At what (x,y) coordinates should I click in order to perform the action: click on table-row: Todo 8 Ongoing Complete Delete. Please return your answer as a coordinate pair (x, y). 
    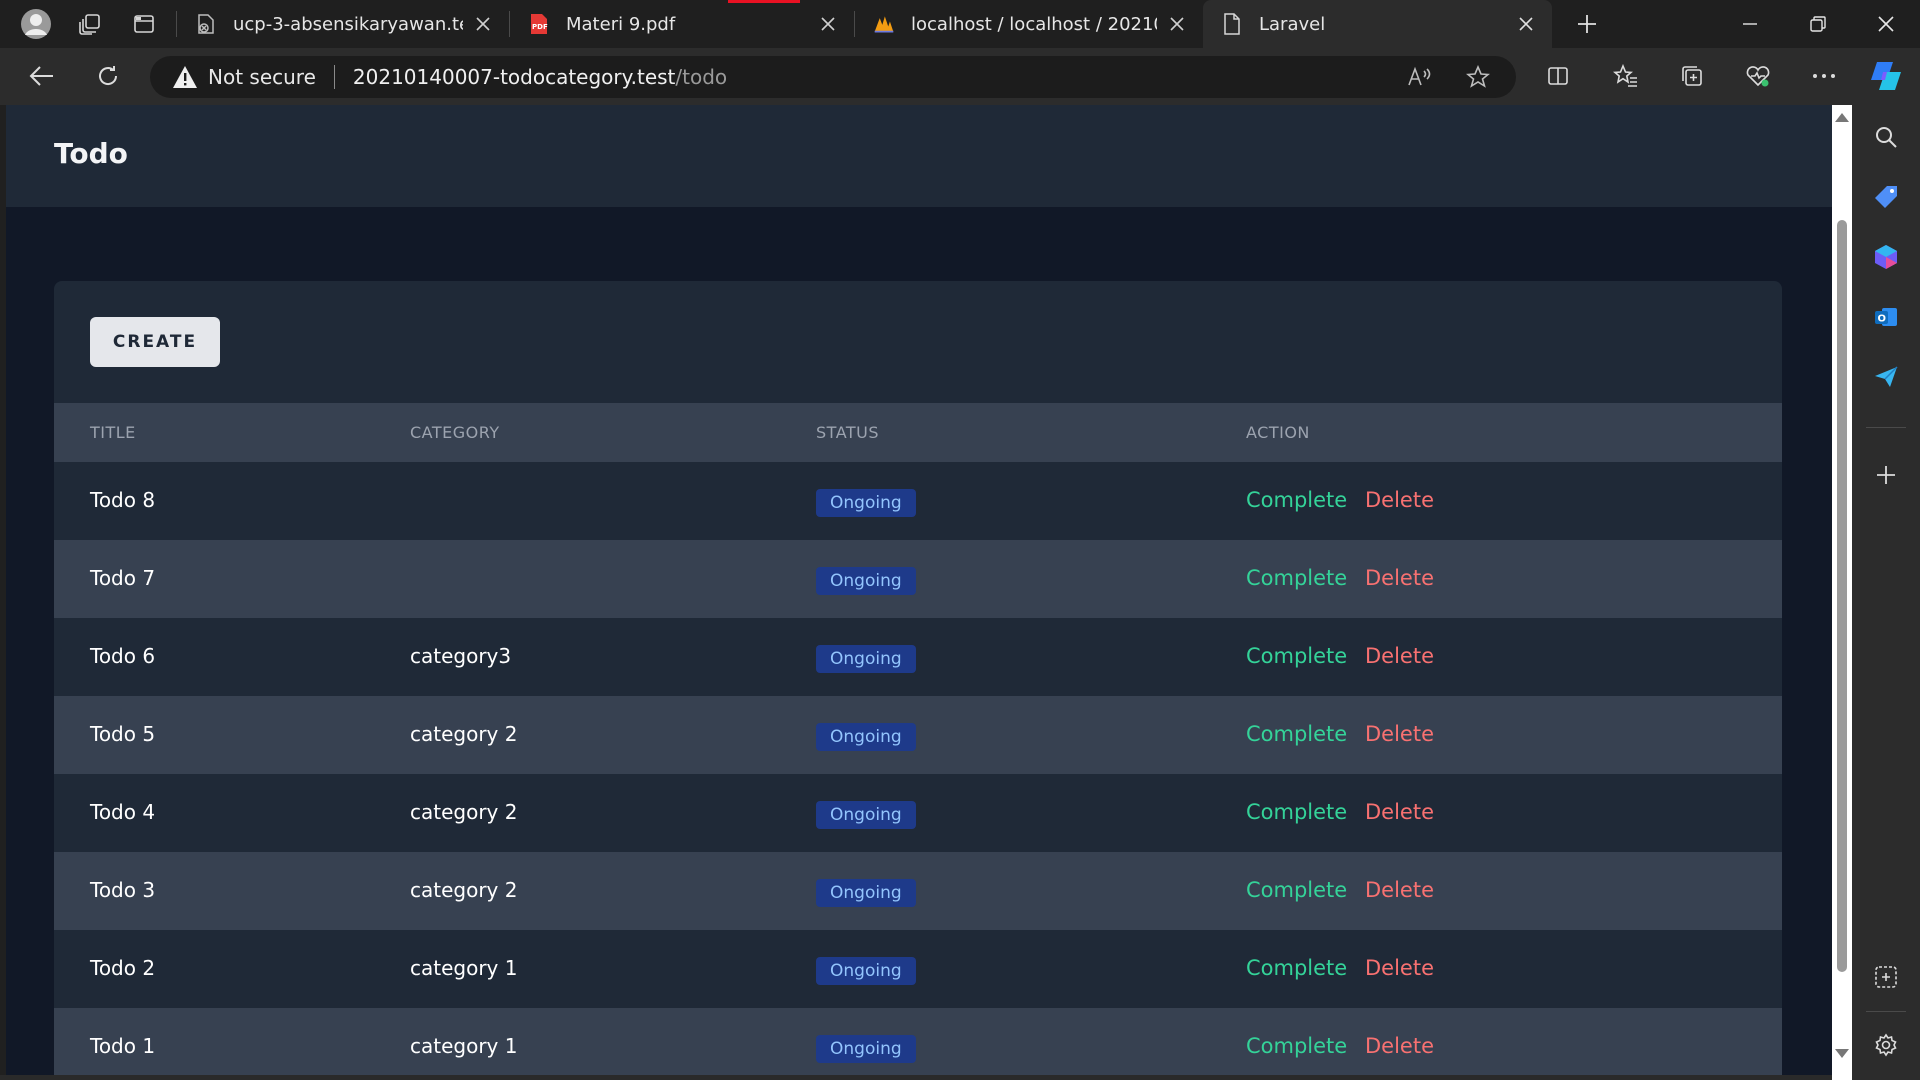
    Looking at the image, I should click on (918, 501).